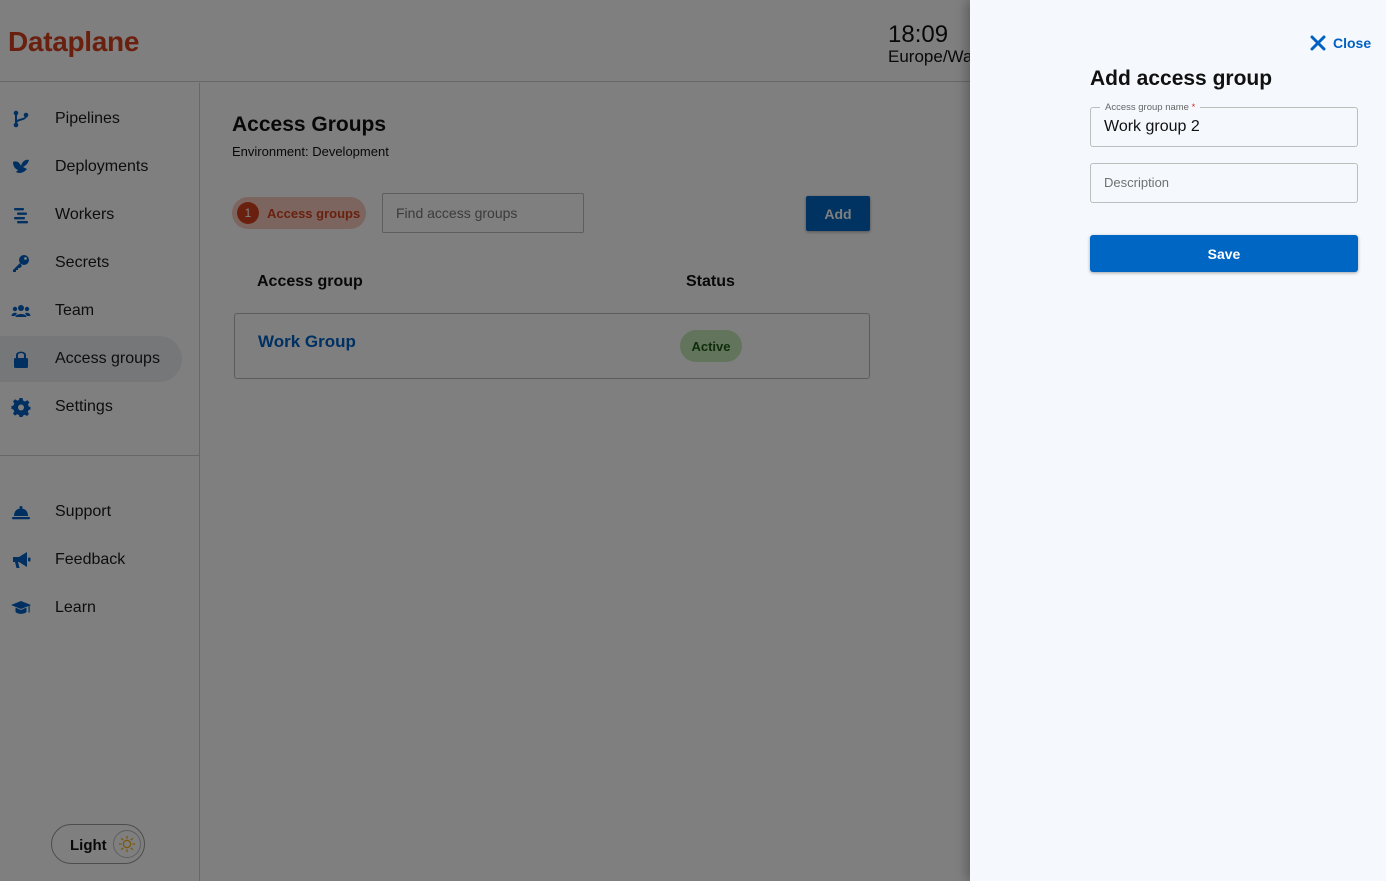  I want to click on description-input, so click(1224, 183).